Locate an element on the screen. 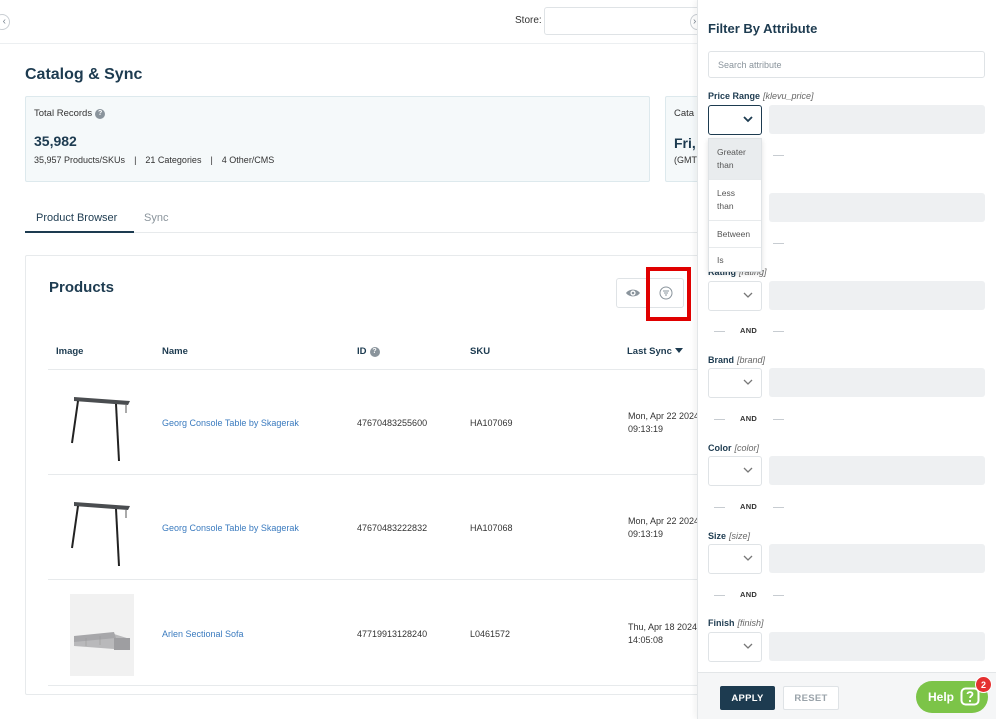  page-title: Catalog & Sync is located at coordinates (84, 74).